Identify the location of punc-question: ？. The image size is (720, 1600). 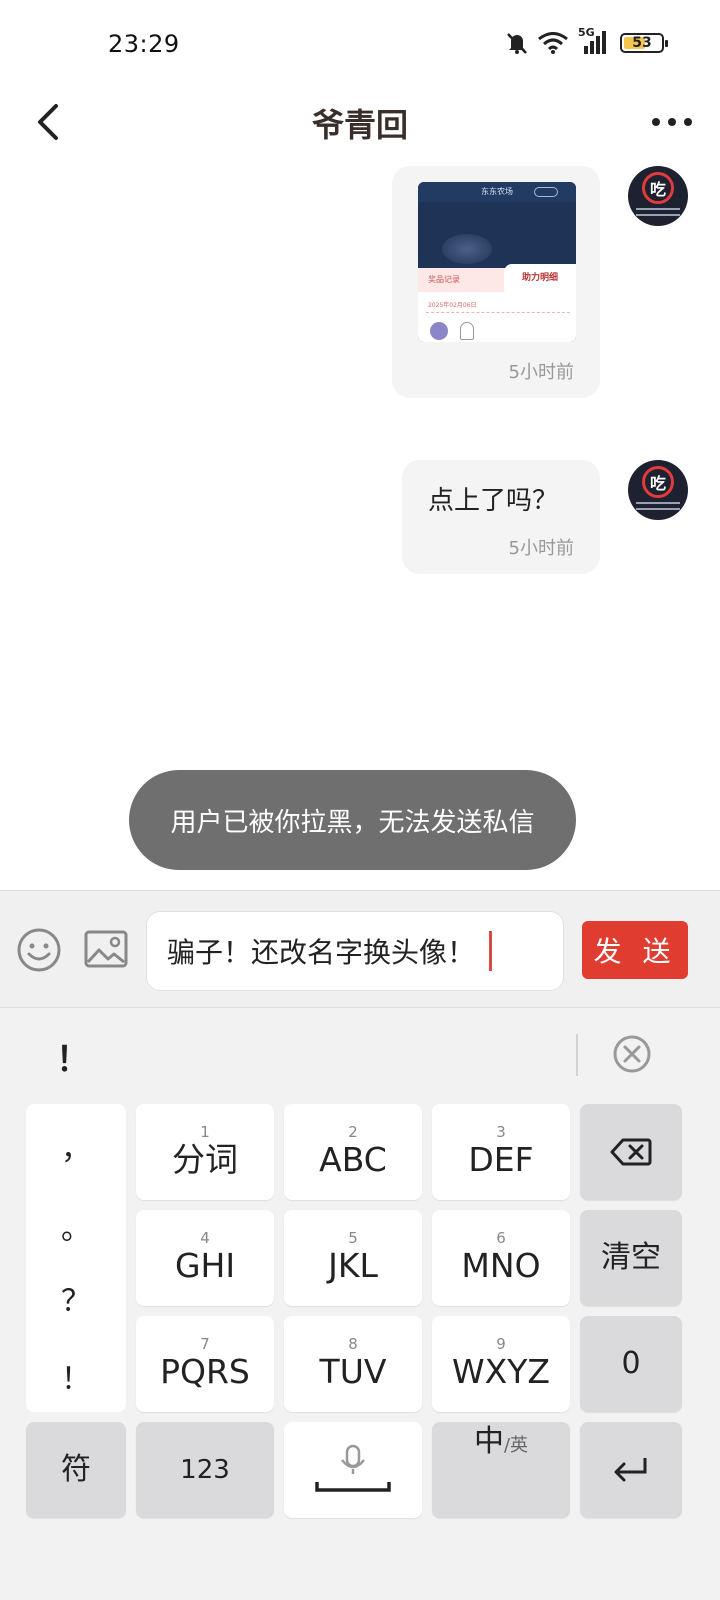
(76, 1298).